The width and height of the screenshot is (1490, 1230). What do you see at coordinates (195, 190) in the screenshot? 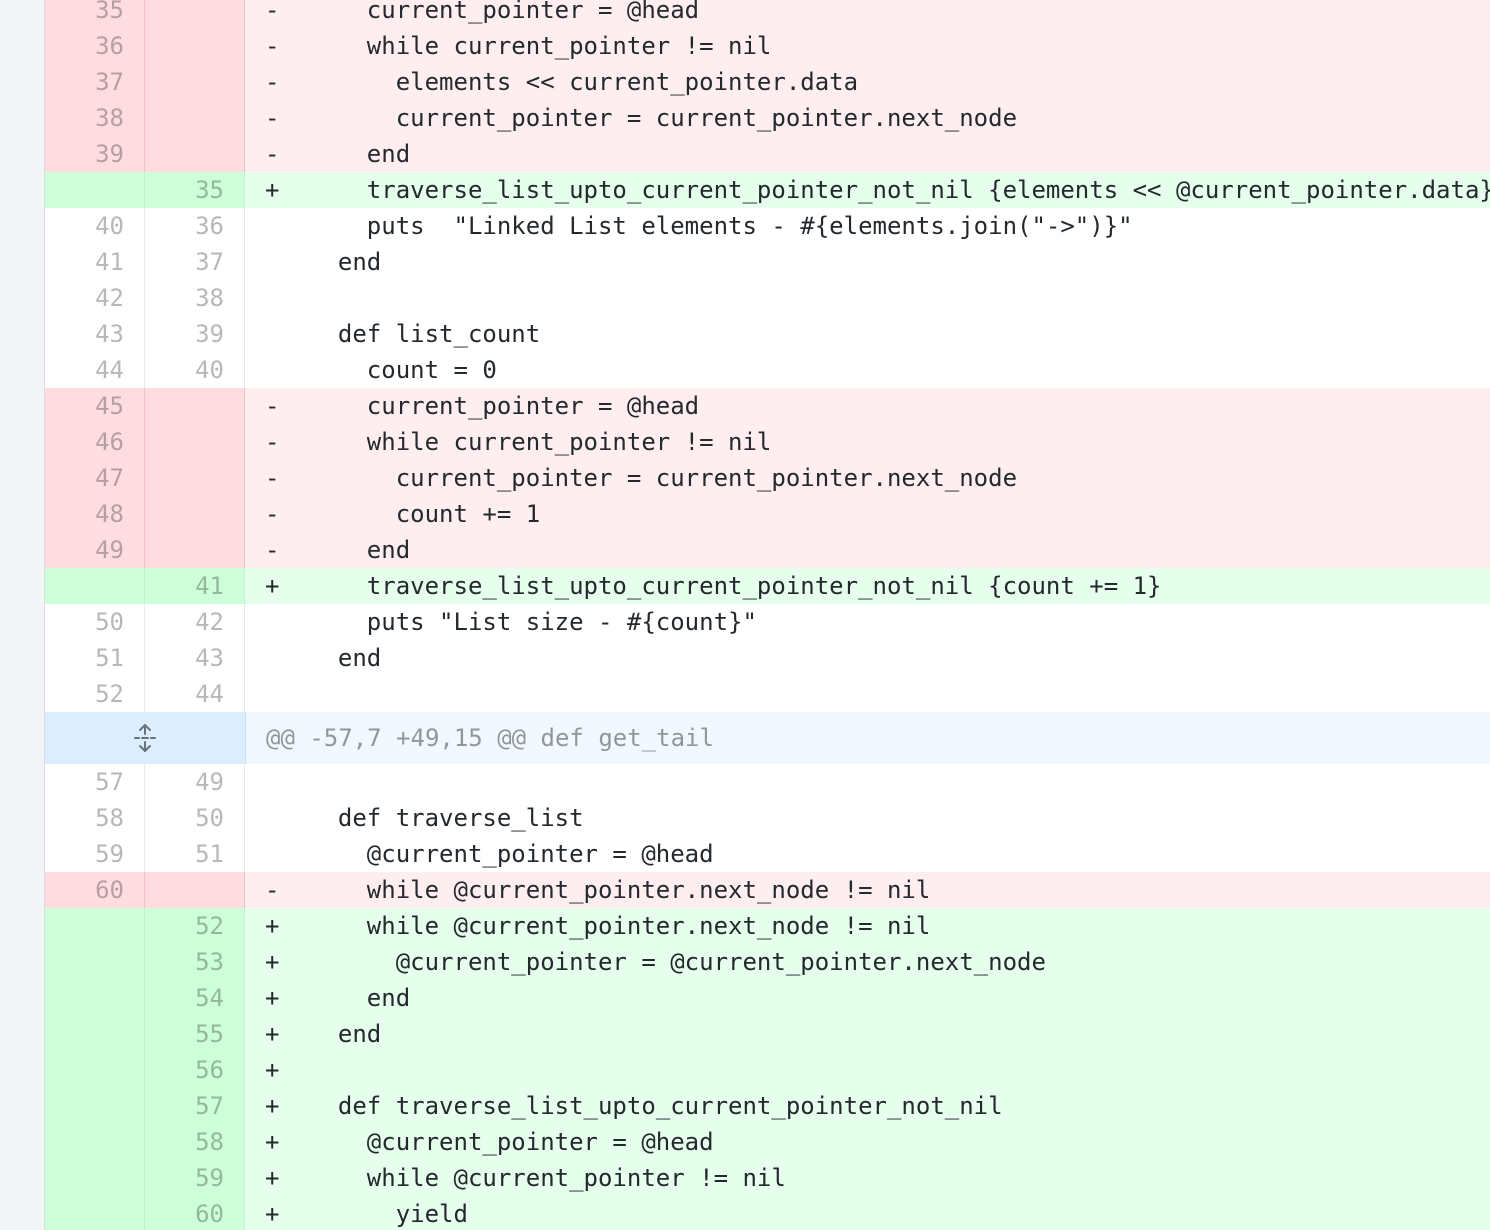
I see `new-line-number: 35` at bounding box center [195, 190].